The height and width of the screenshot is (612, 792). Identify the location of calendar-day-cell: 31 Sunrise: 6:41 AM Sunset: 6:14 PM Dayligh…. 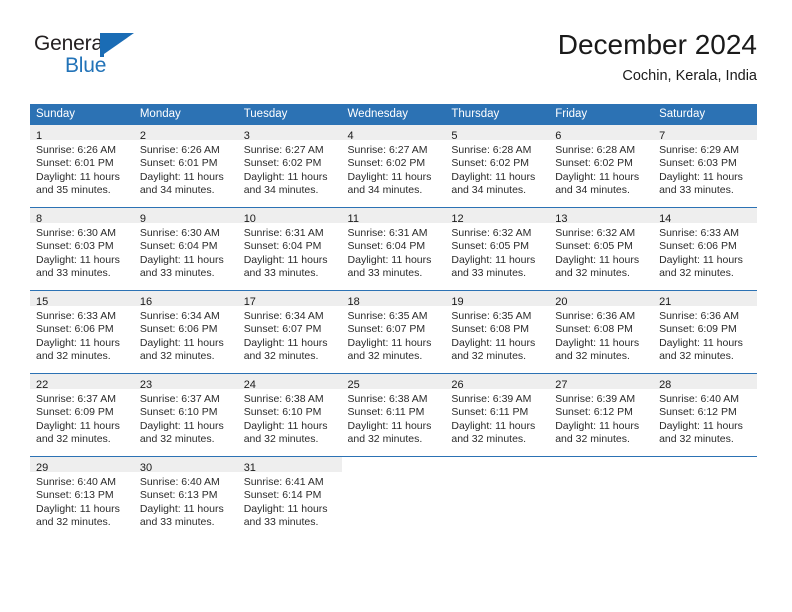
(289, 497).